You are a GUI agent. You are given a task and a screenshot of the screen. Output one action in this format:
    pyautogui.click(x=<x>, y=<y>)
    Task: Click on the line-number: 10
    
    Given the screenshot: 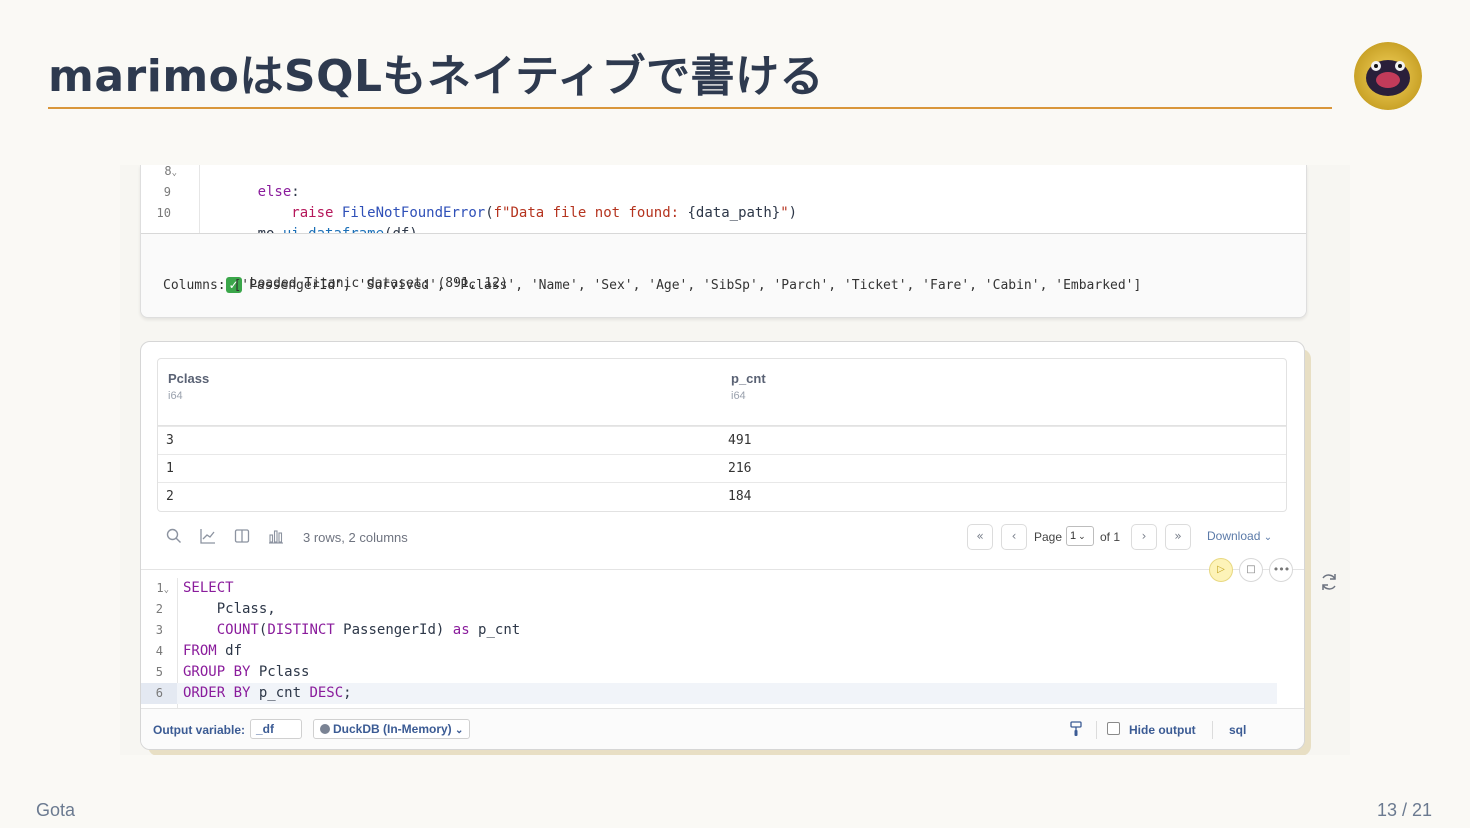 What is the action you would take?
    pyautogui.click(x=163, y=213)
    